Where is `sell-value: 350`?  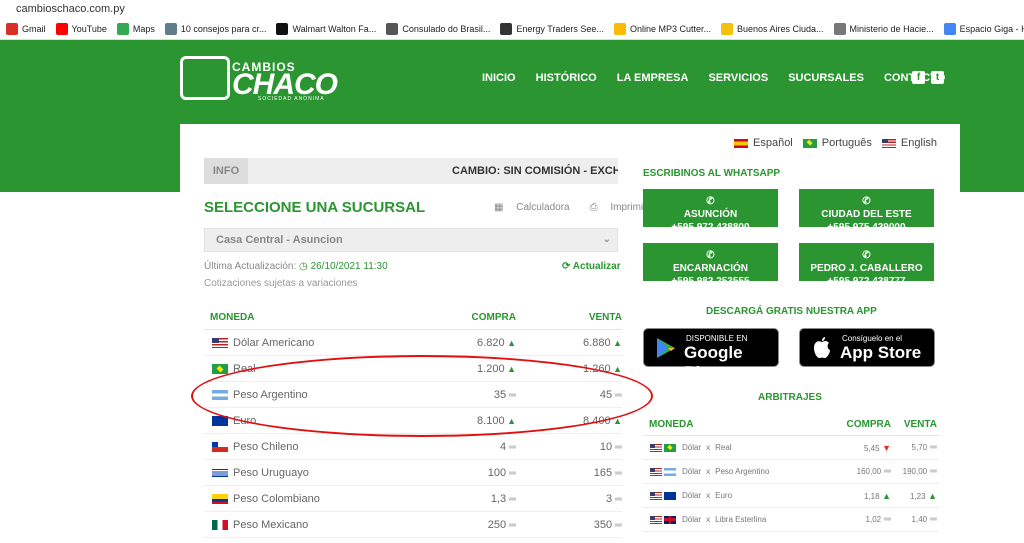
sell-value: 350 is located at coordinates (603, 524).